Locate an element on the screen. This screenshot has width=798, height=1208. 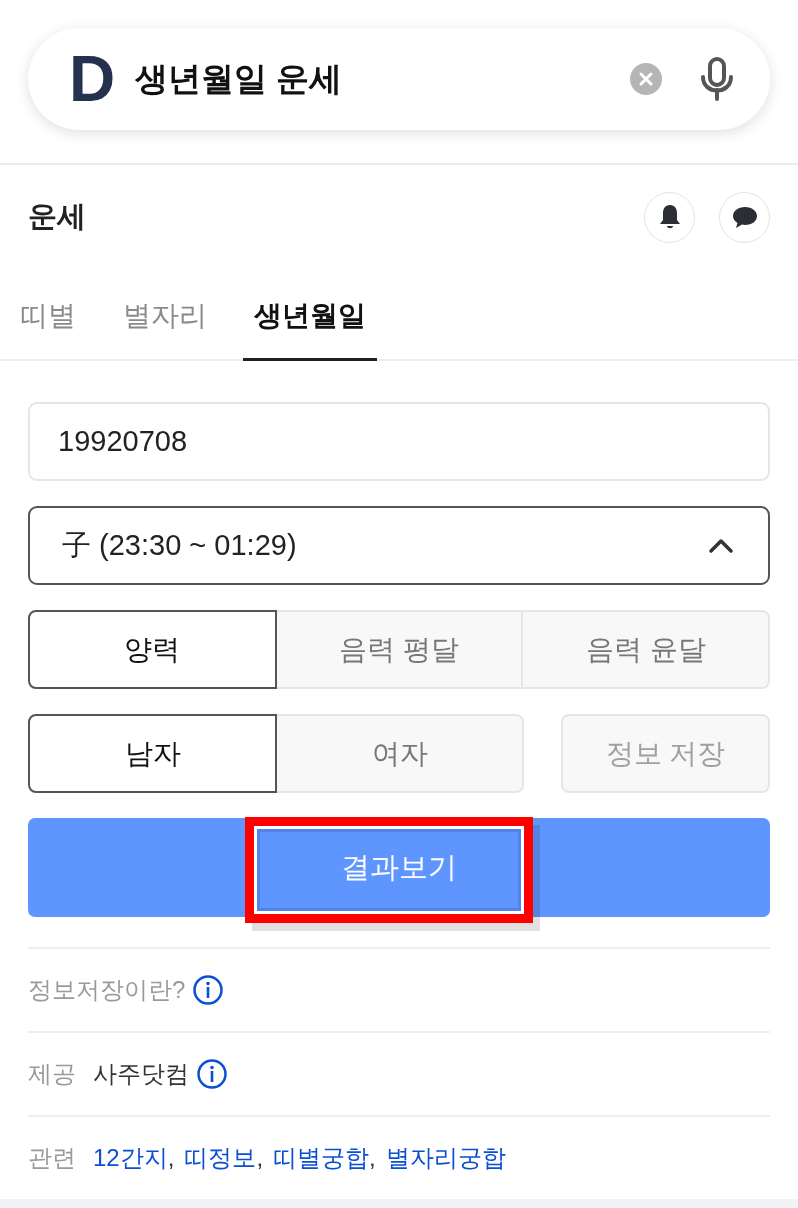
birthdate-input: 19920708 is located at coordinates (399, 441).